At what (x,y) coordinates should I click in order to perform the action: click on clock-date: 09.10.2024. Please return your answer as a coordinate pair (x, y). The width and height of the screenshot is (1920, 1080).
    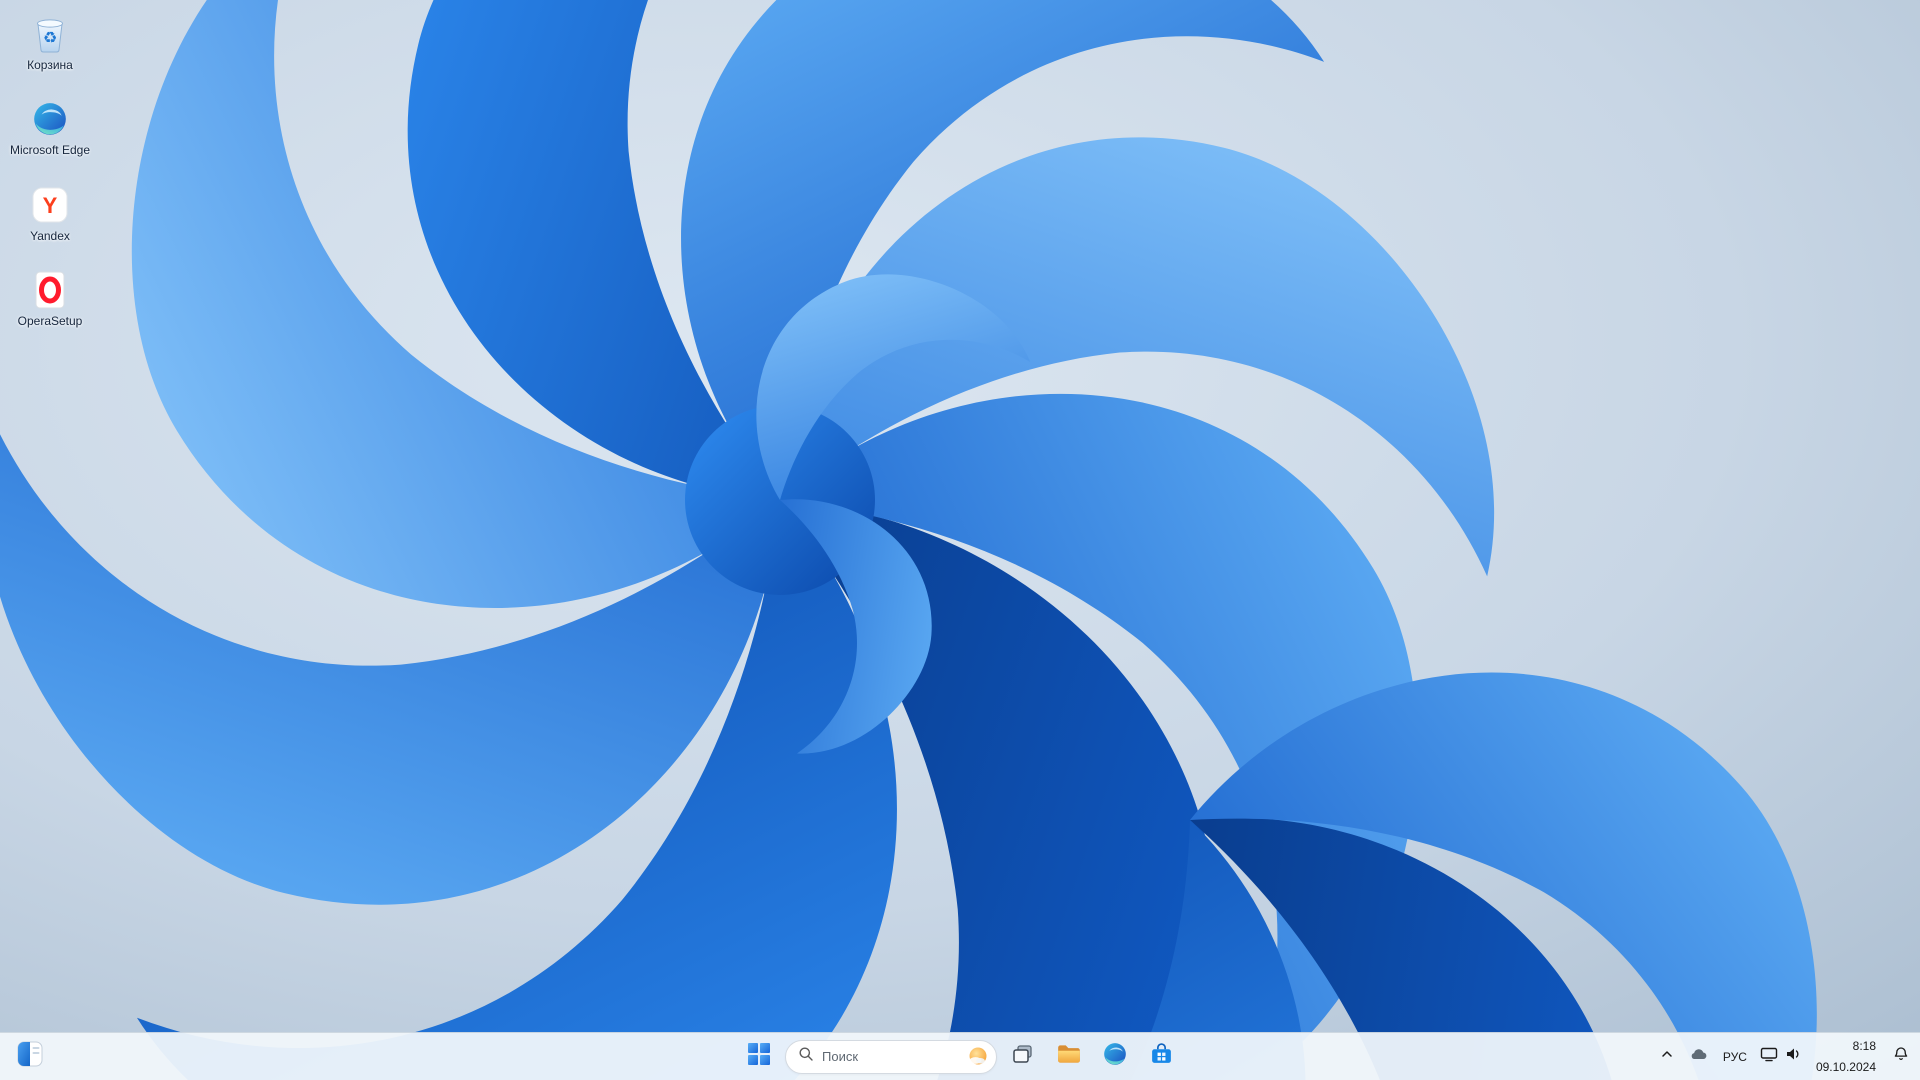
    Looking at the image, I should click on (1845, 1066).